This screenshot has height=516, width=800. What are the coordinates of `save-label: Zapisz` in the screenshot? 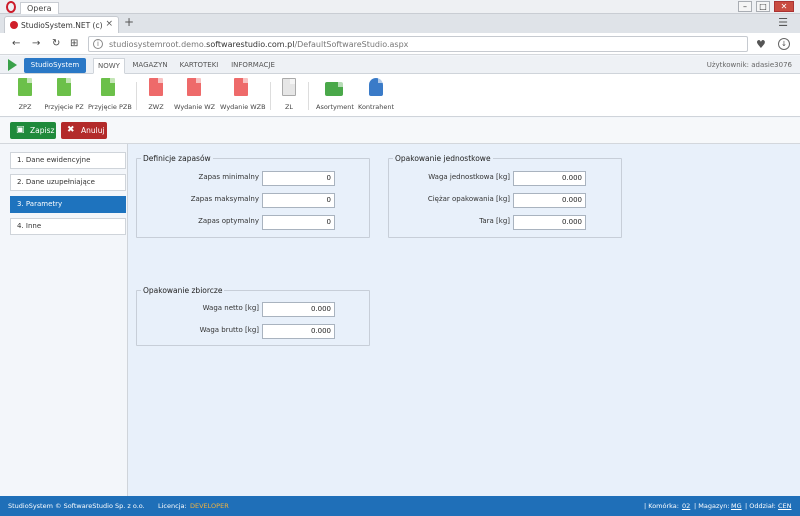 It's located at (42, 130).